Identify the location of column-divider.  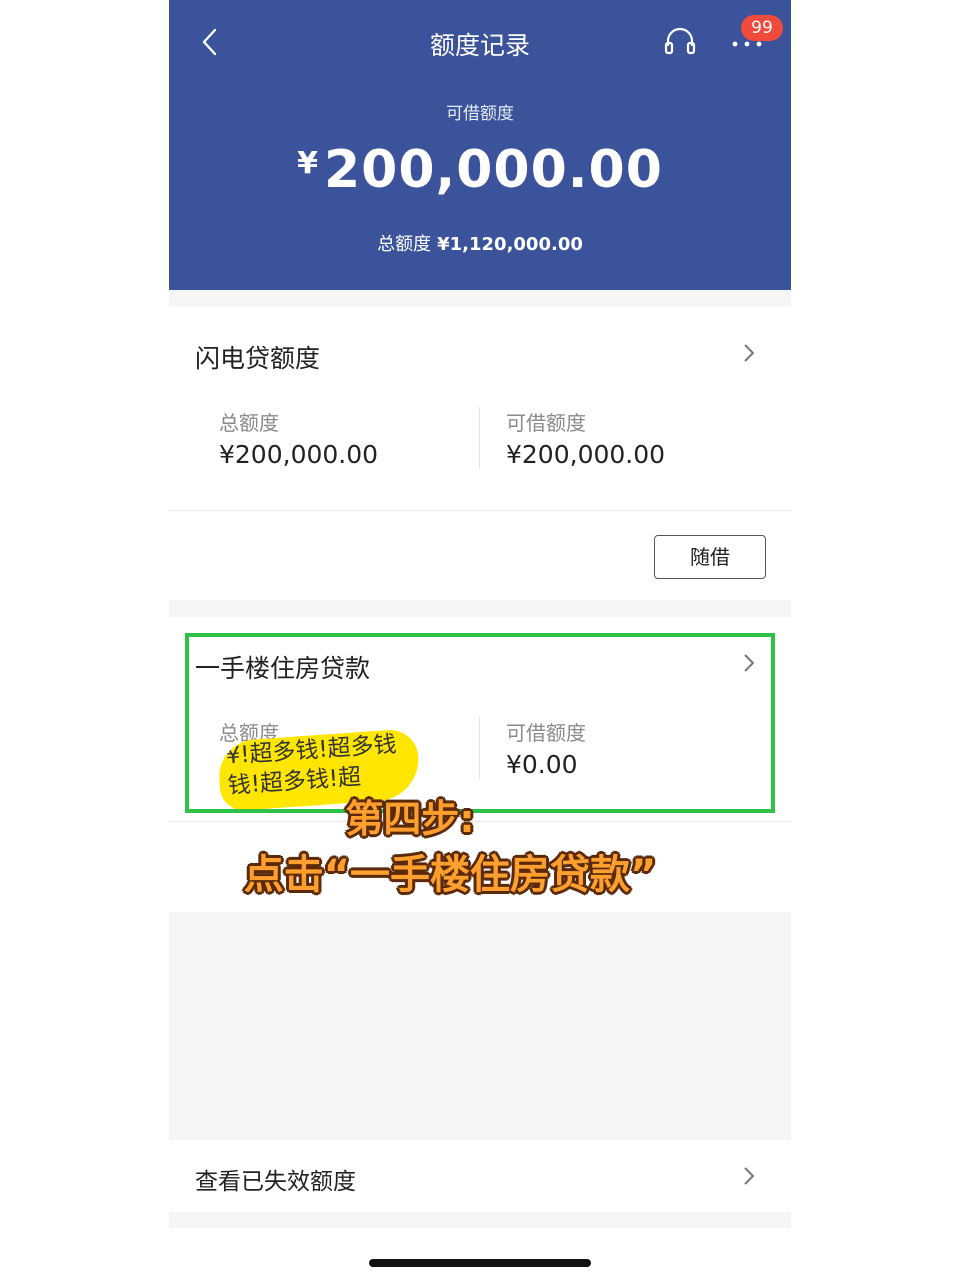
(479, 438).